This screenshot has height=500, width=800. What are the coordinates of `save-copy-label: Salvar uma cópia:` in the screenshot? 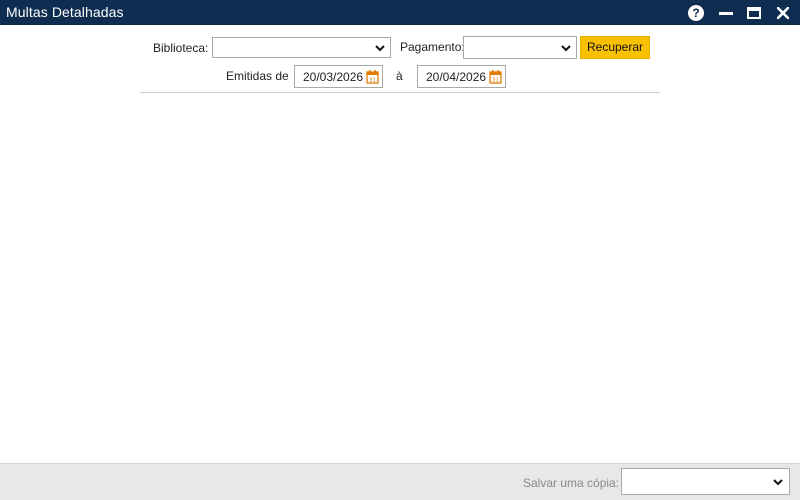 It's located at (571, 483).